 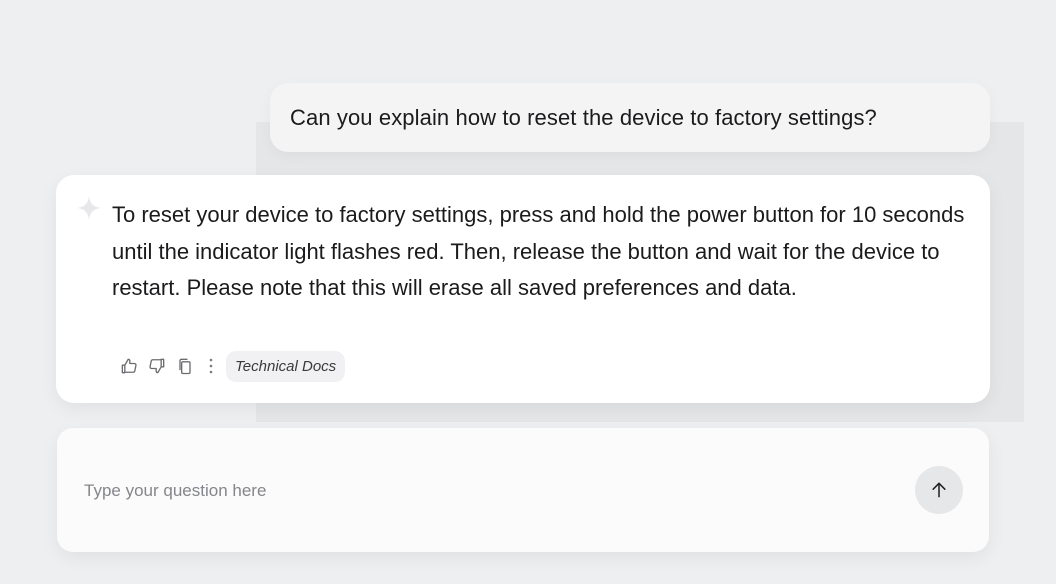 I want to click on source-tag: Technical Docs, so click(x=286, y=366).